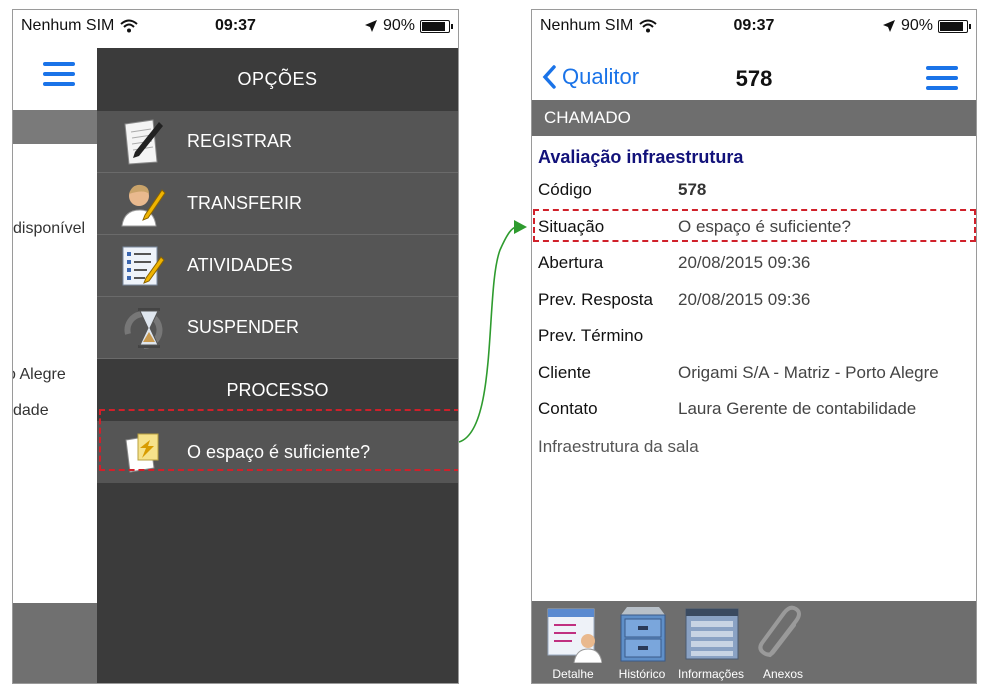 The image size is (987, 691). Describe the element at coordinates (764, 226) in the screenshot. I see `field-value: O espaço é suficiente?` at that location.